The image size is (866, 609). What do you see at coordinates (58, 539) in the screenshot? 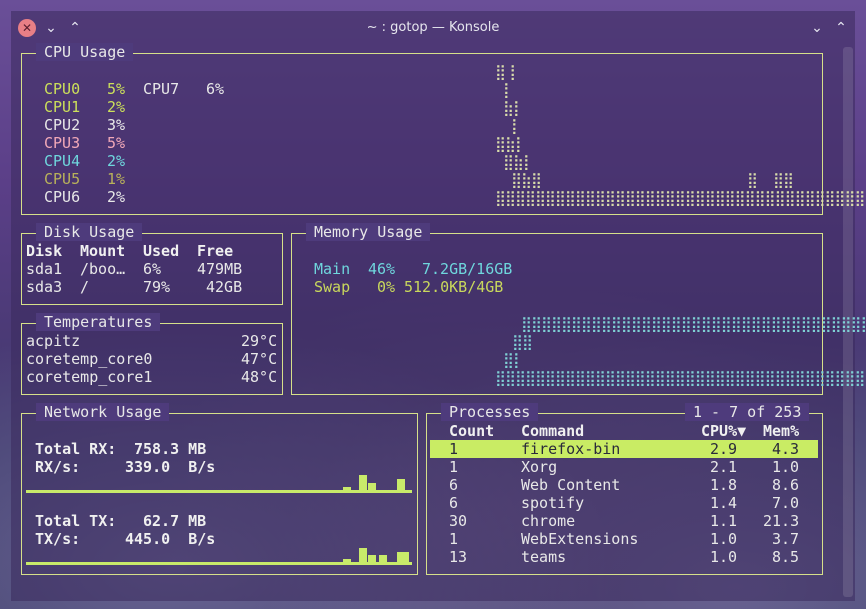
I see `tx-rate-label: TX/s:` at bounding box center [58, 539].